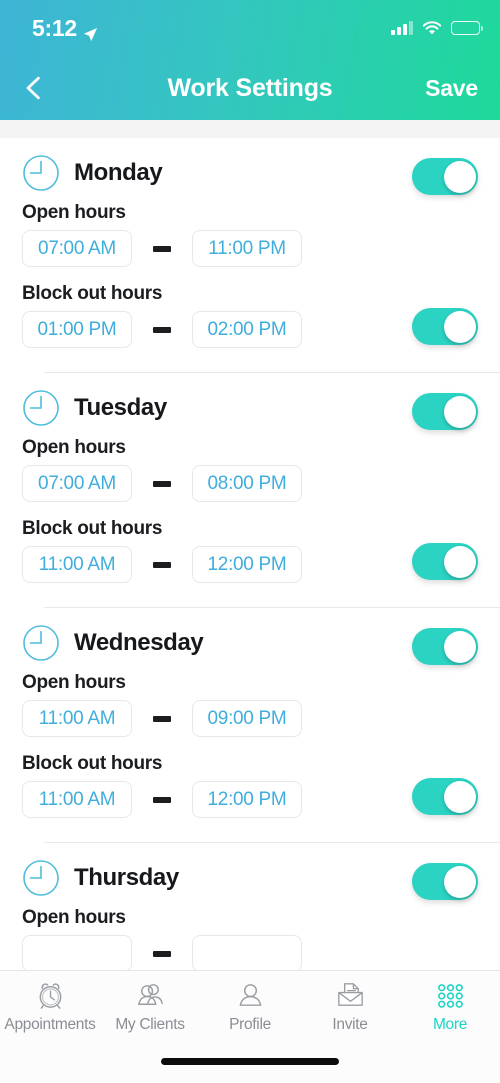 The image size is (500, 1083). What do you see at coordinates (247, 483) in the screenshot?
I see `open-end-time: 08:00 PM` at bounding box center [247, 483].